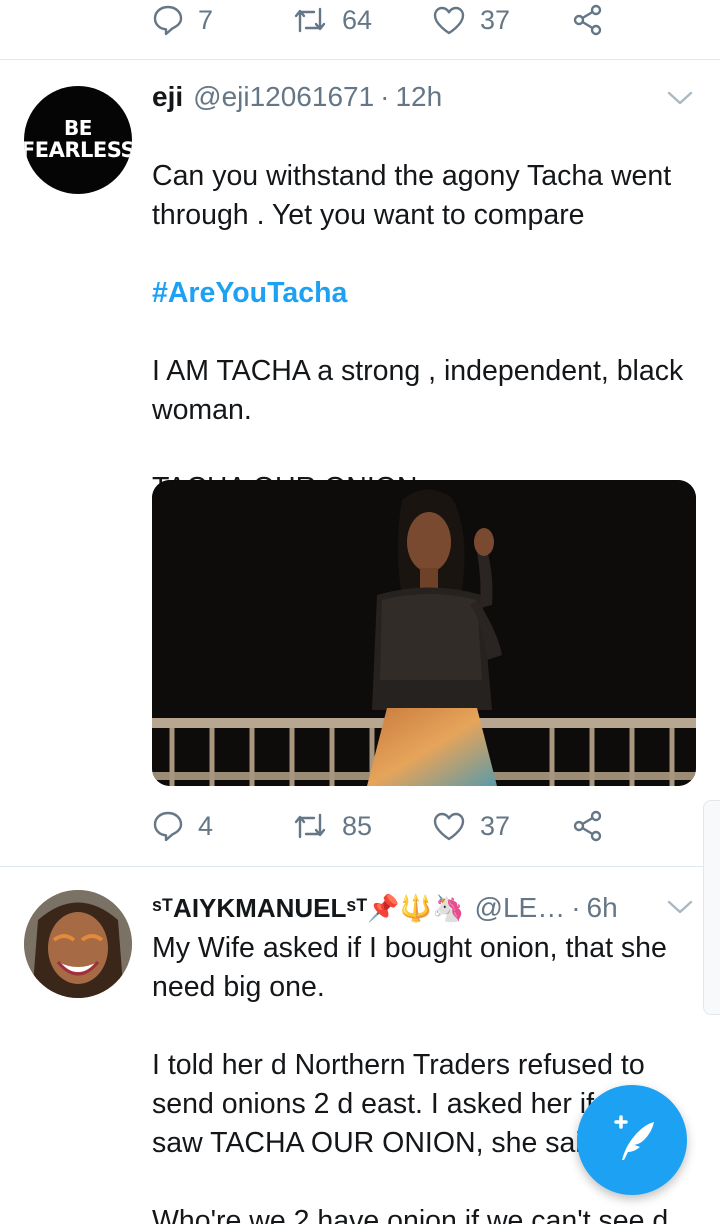 Image resolution: width=720 pixels, height=1224 pixels. What do you see at coordinates (222, 20) in the screenshot?
I see `reply-button: 7` at bounding box center [222, 20].